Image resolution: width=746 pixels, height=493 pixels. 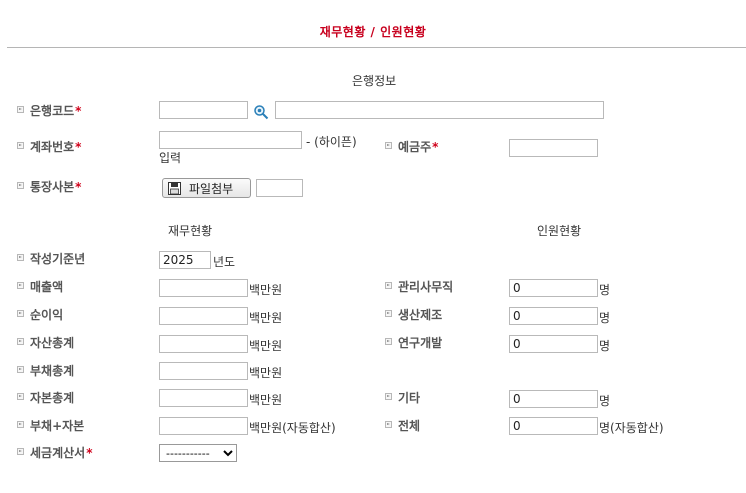 I want to click on bank-code-input, so click(x=203, y=110).